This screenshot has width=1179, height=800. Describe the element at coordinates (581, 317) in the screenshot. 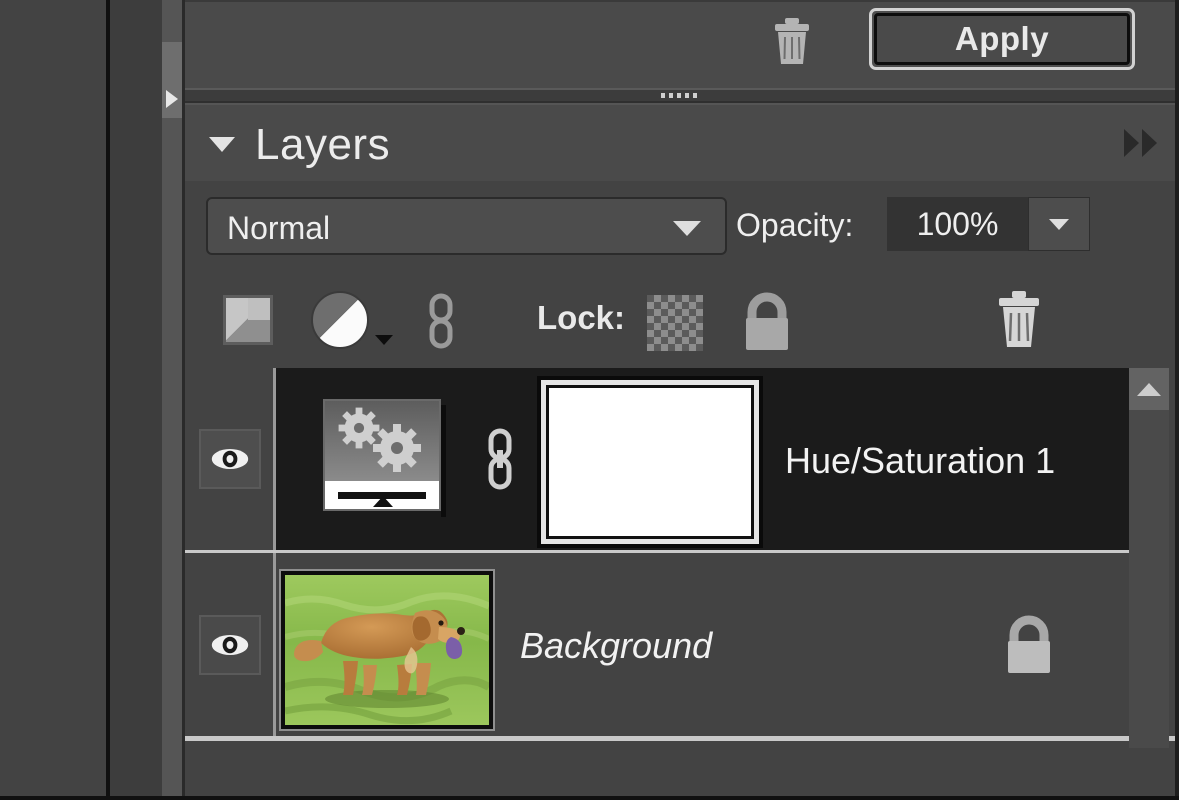

I see `lock-label: Lock:` at that location.